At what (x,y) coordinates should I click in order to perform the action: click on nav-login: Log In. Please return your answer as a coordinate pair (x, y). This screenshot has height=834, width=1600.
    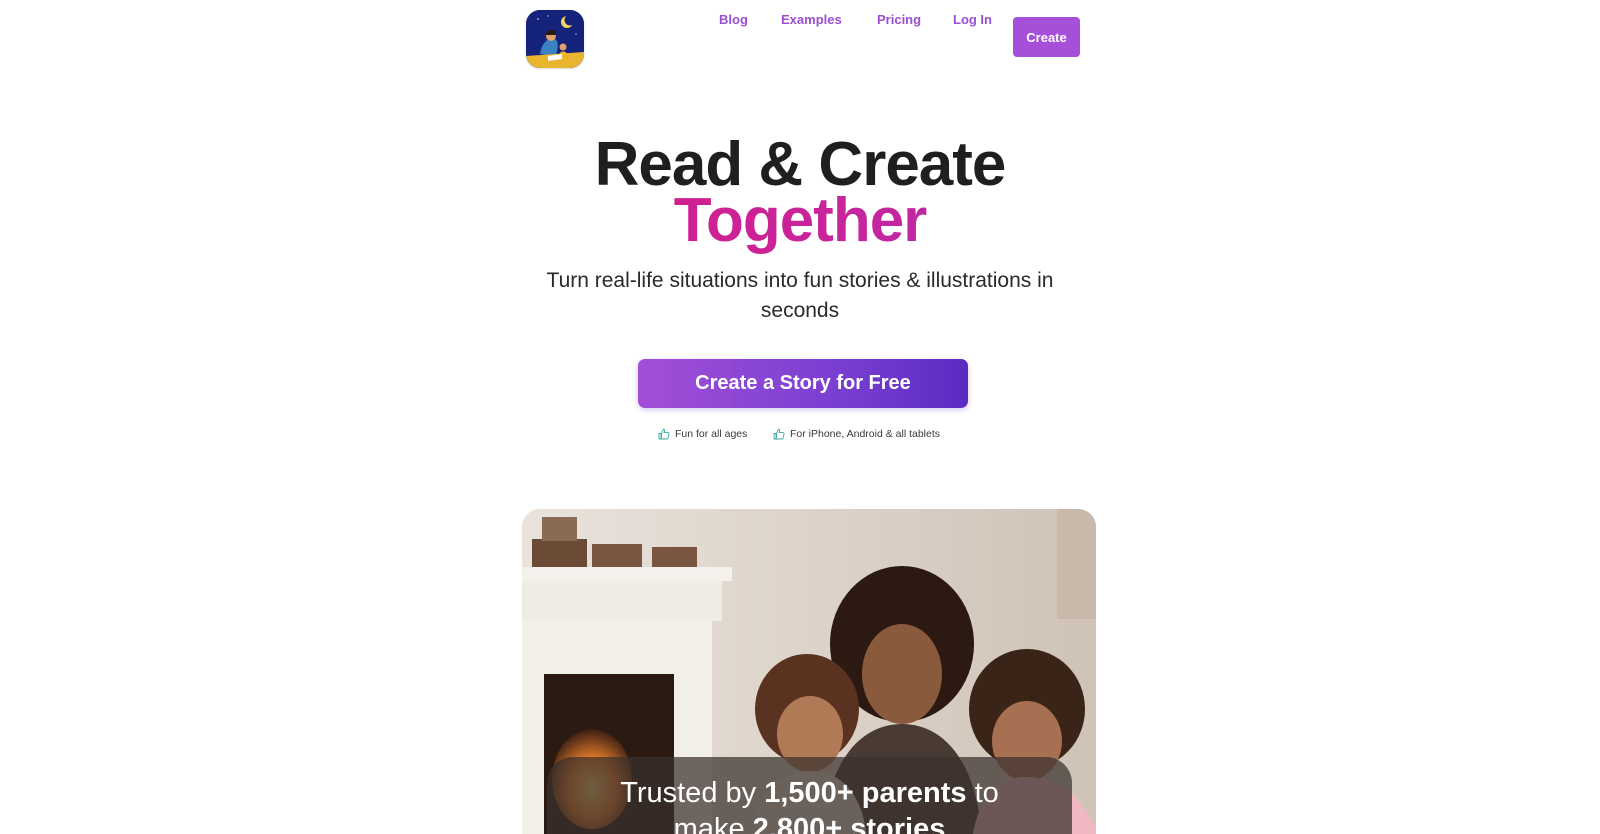
    Looking at the image, I should click on (972, 20).